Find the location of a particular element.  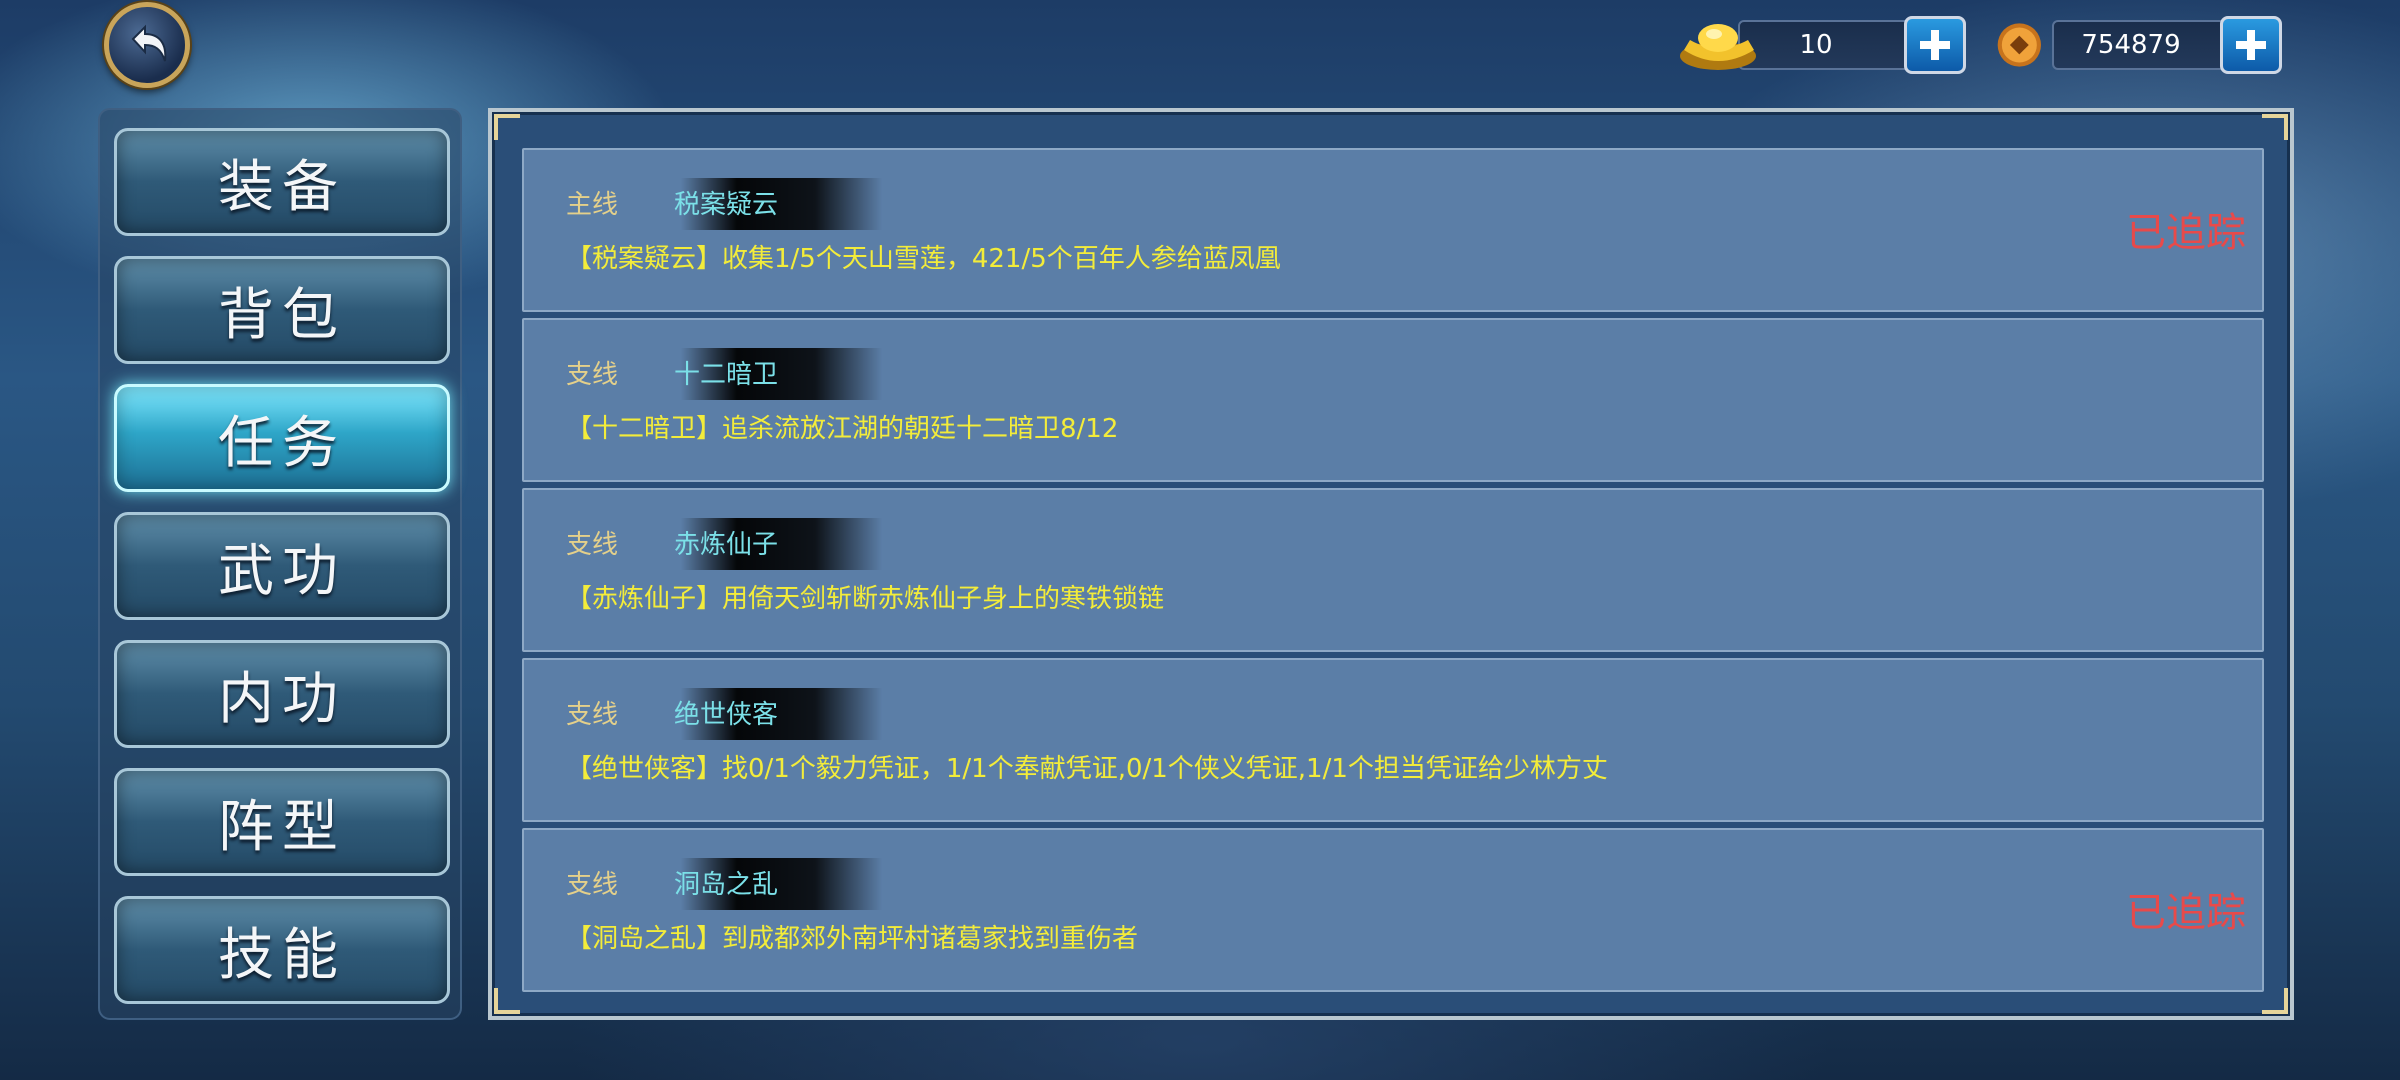

quest-name: 绝世侠客 is located at coordinates (726, 715).